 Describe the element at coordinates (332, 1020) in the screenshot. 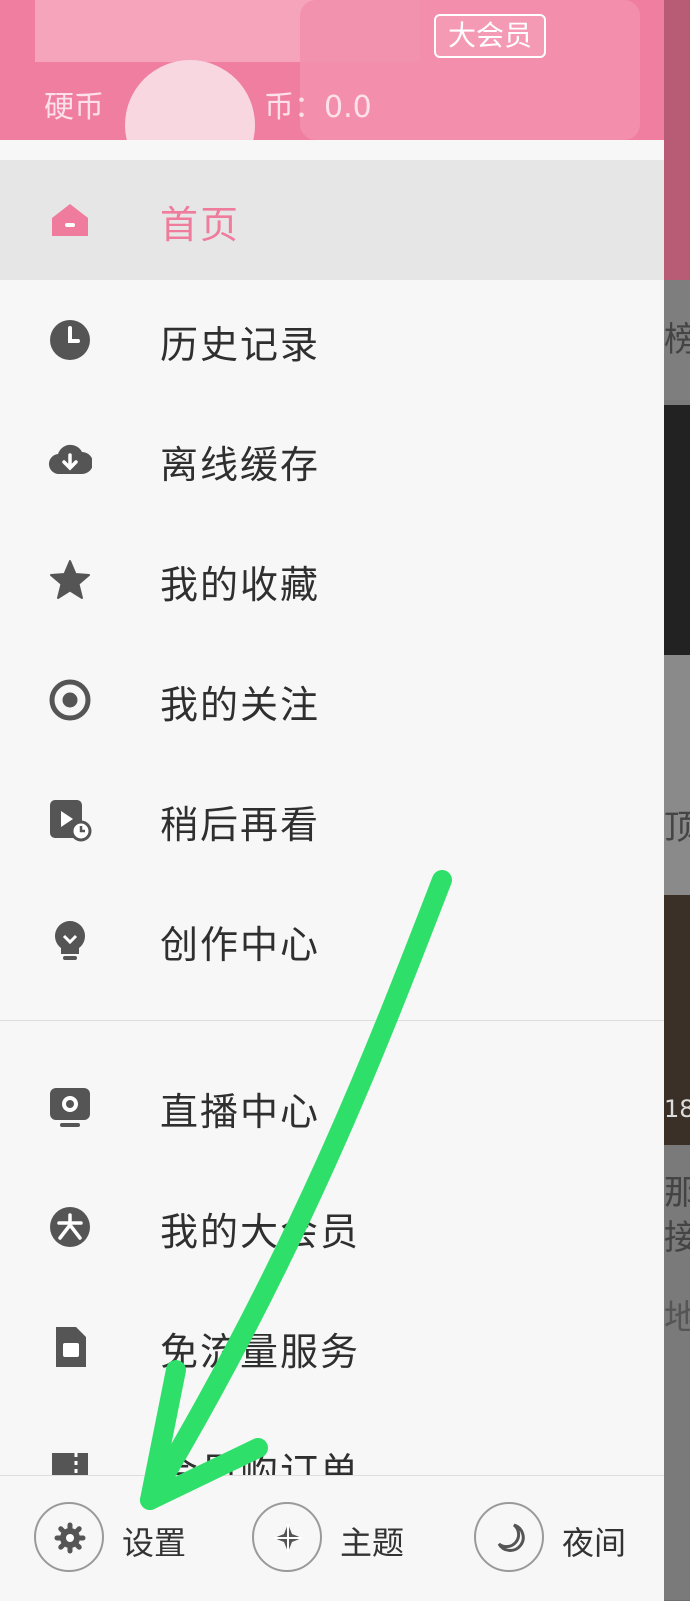

I see `menu-divider` at that location.